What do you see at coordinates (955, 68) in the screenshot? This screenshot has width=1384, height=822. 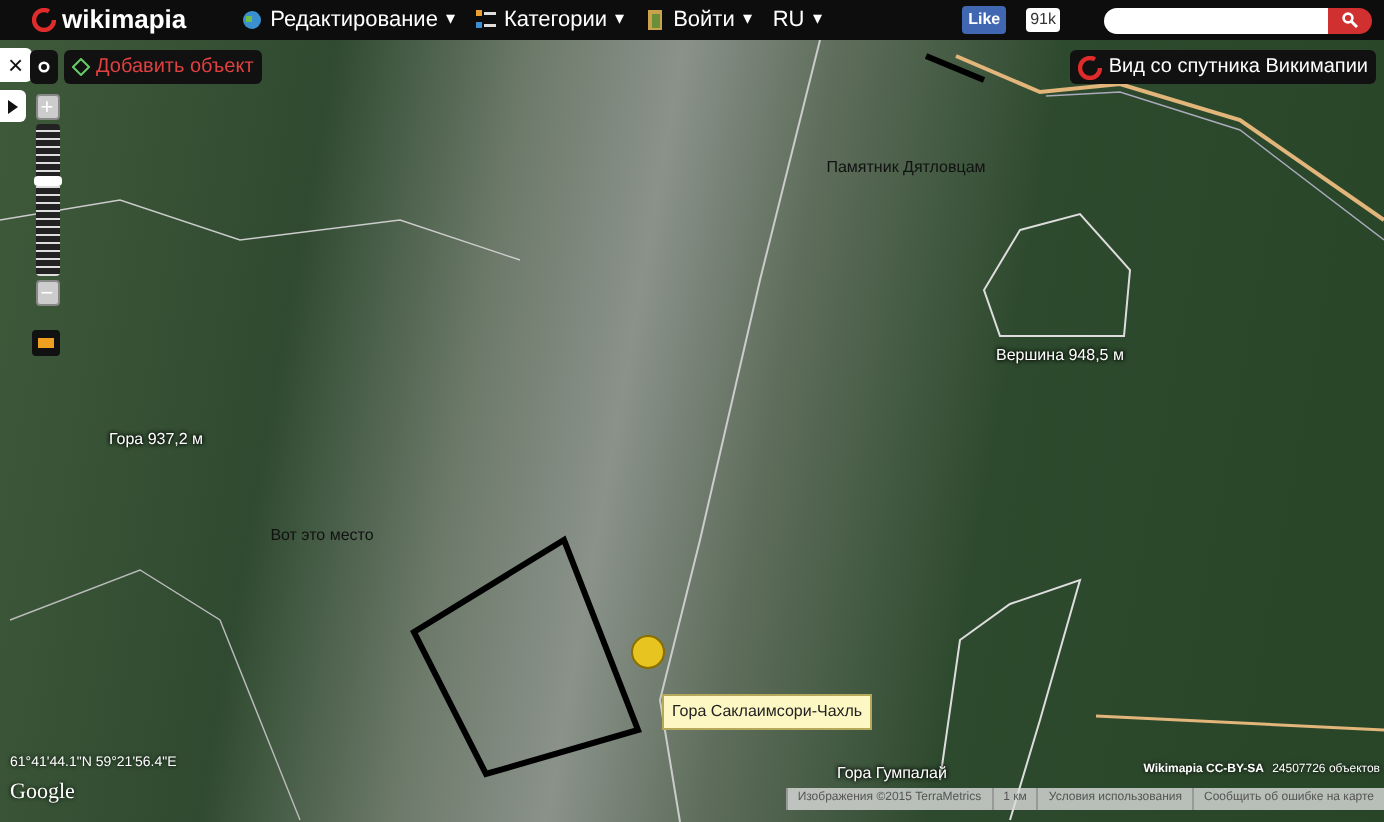 I see `thick-line-drawing` at bounding box center [955, 68].